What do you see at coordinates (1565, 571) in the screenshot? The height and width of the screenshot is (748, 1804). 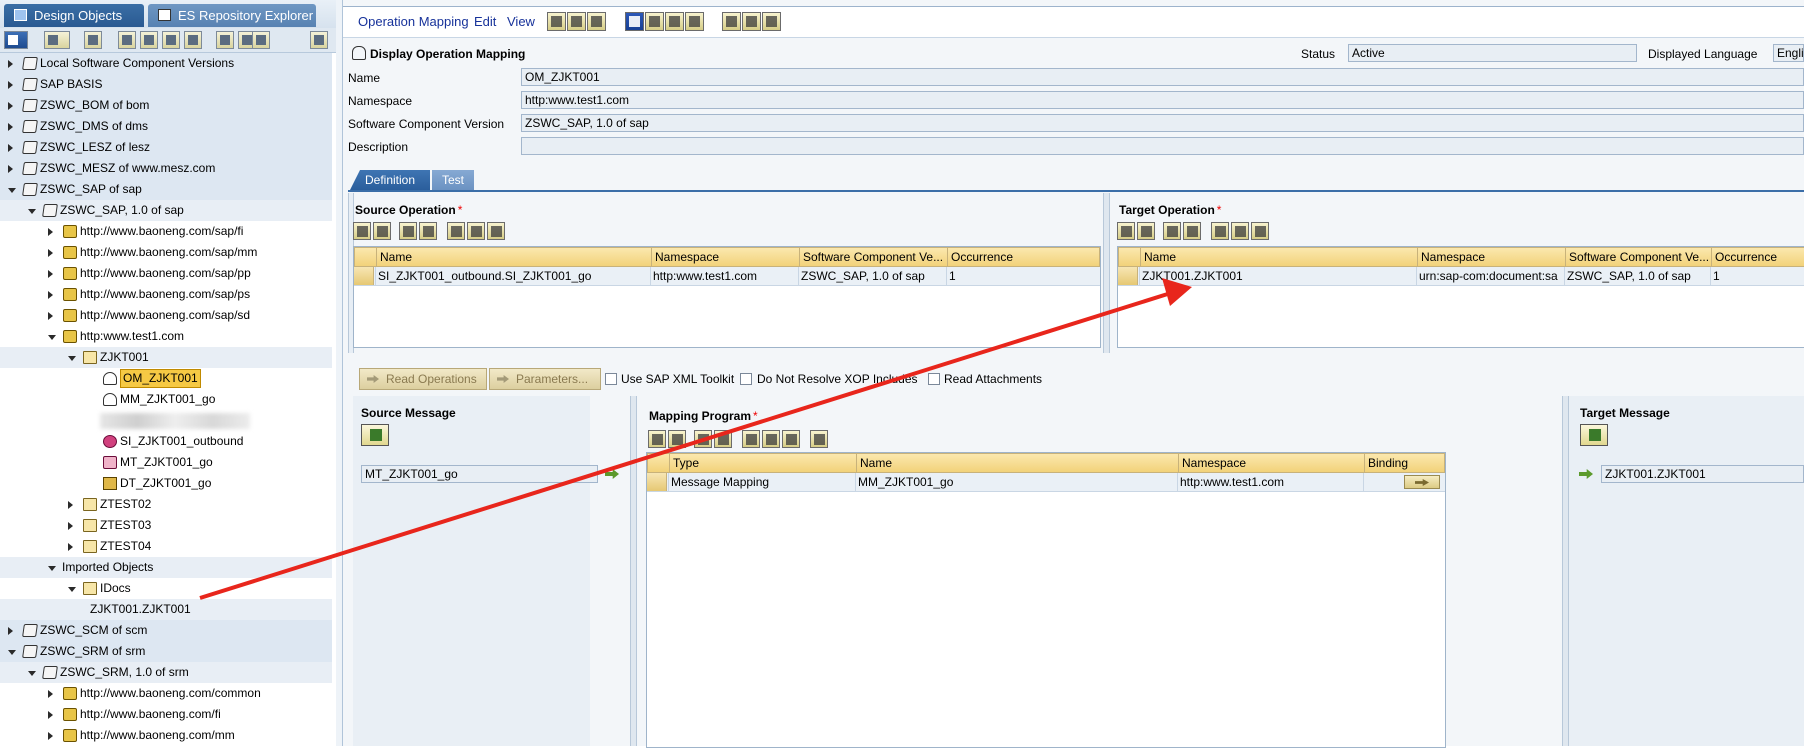 I see `target-splitter` at bounding box center [1565, 571].